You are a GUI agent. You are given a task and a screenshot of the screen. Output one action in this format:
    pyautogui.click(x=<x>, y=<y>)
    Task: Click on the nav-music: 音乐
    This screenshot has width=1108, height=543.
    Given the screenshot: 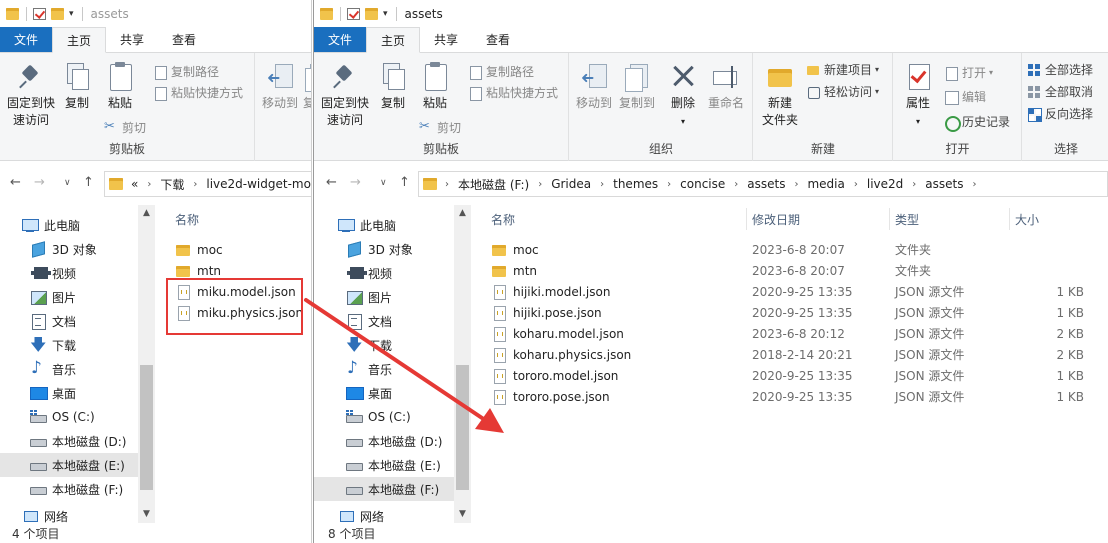 What is the action you would take?
    pyautogui.click(x=384, y=369)
    